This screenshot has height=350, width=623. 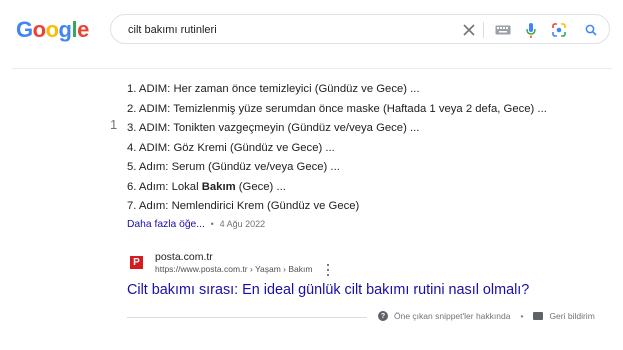 What do you see at coordinates (483, 30) in the screenshot?
I see `search-divider` at bounding box center [483, 30].